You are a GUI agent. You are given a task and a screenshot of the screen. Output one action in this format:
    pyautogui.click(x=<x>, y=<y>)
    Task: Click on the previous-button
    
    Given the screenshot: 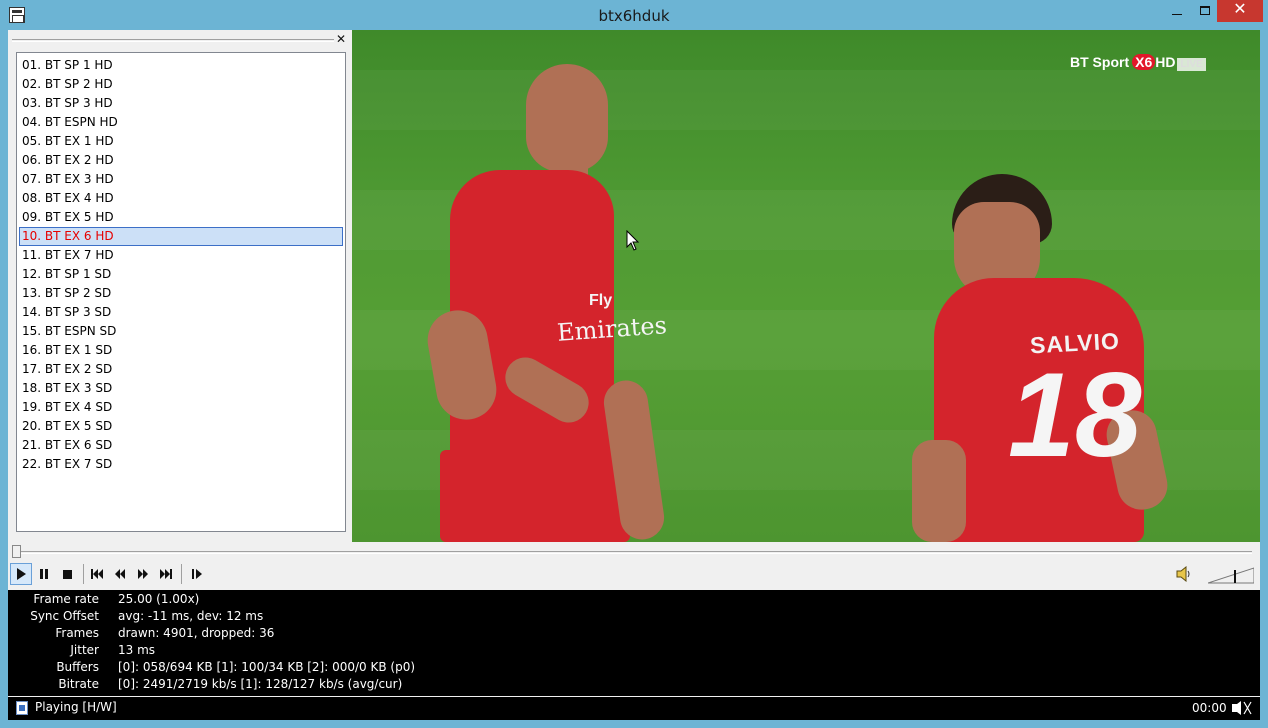 What is the action you would take?
    pyautogui.click(x=97, y=574)
    